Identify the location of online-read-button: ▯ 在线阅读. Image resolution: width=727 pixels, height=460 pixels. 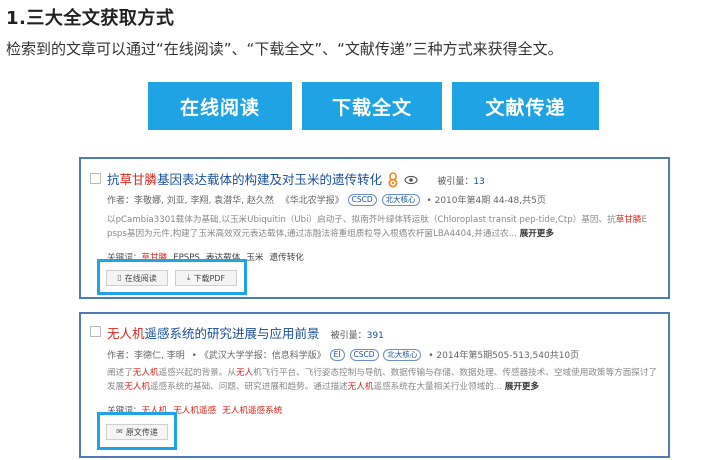
(137, 278).